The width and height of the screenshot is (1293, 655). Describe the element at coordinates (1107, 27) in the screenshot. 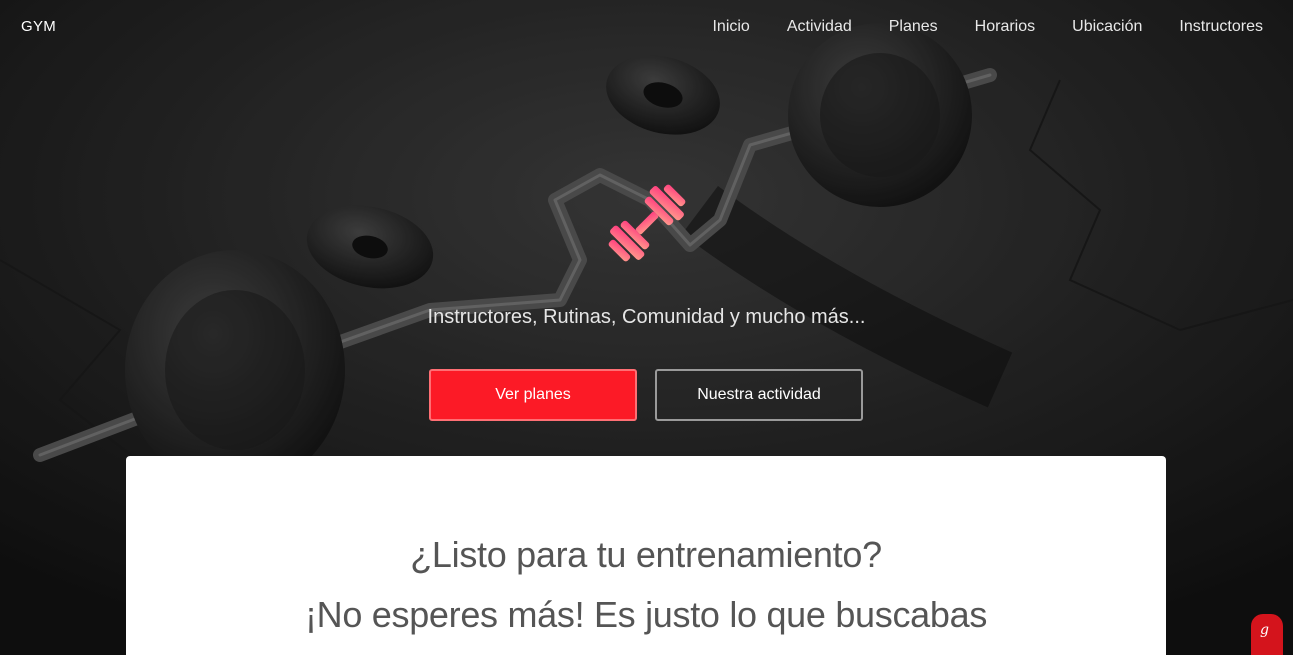

I see `nav-item-ubicacion: Ubicación` at that location.